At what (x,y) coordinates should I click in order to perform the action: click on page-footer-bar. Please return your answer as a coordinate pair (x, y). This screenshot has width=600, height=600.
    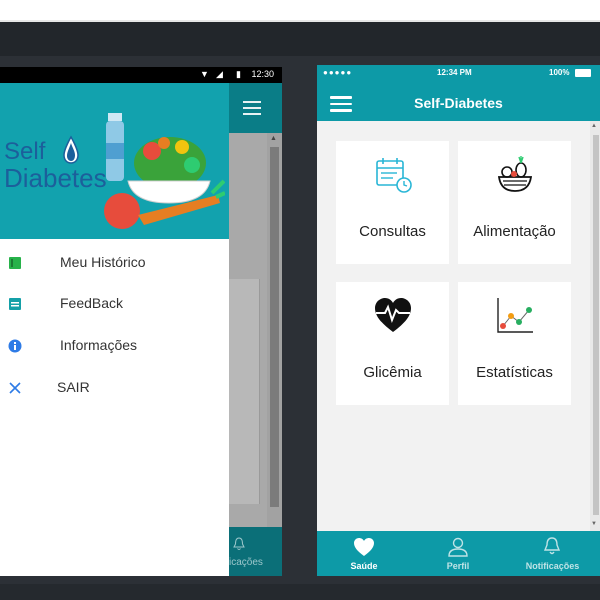
    Looking at the image, I should click on (300, 592).